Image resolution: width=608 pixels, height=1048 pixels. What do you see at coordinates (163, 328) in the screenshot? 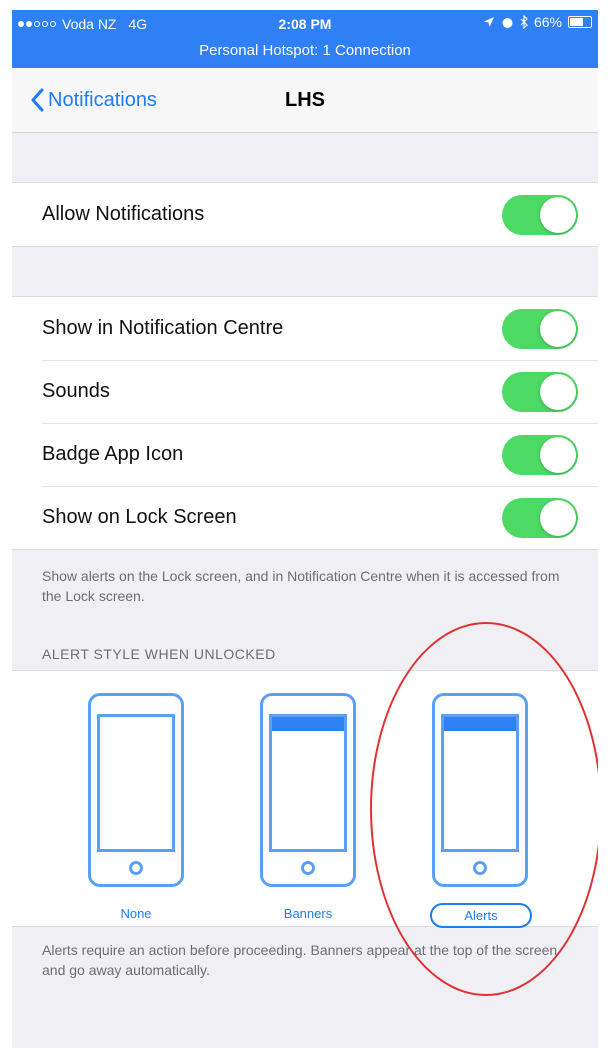
I see `show-in-notification-centre-label: Show in Notification Centre` at bounding box center [163, 328].